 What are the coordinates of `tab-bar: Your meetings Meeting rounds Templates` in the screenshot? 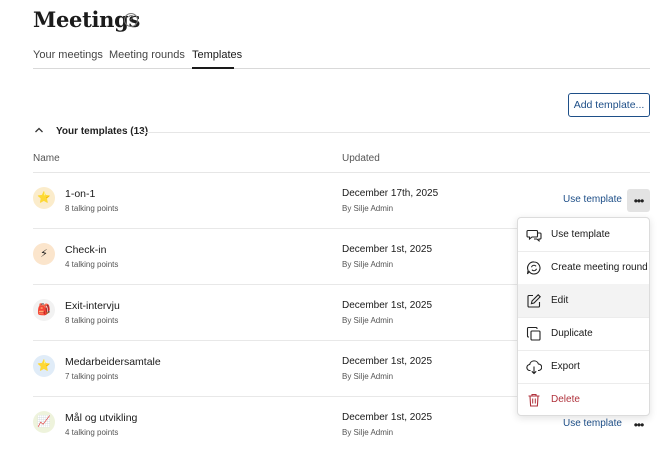 It's located at (341, 56).